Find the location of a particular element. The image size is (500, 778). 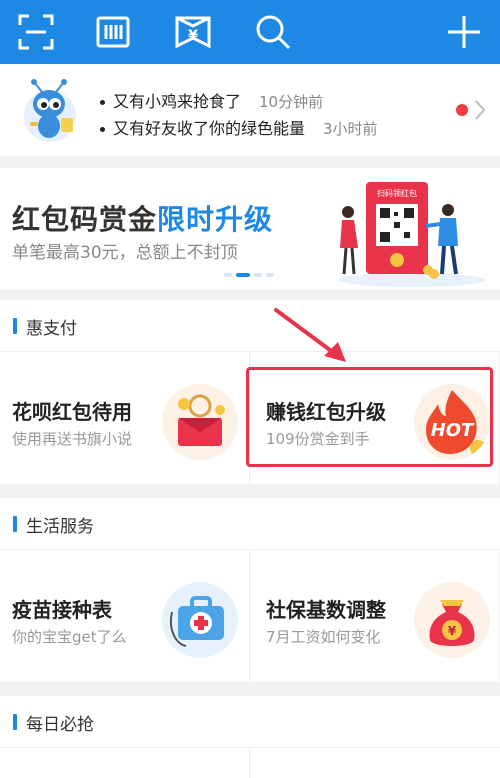

pay-code-button is located at coordinates (113, 32).